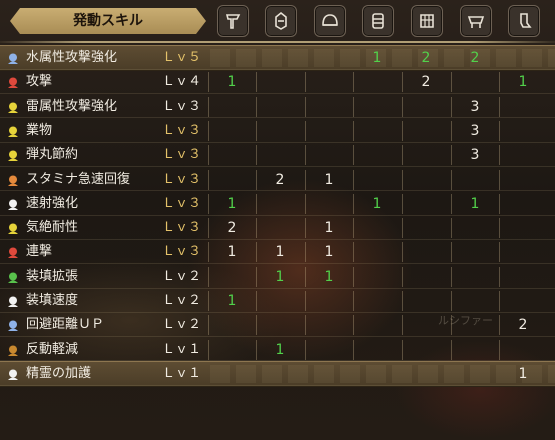 This screenshot has width=555, height=440. I want to click on arm-armor-icon, so click(427, 21).